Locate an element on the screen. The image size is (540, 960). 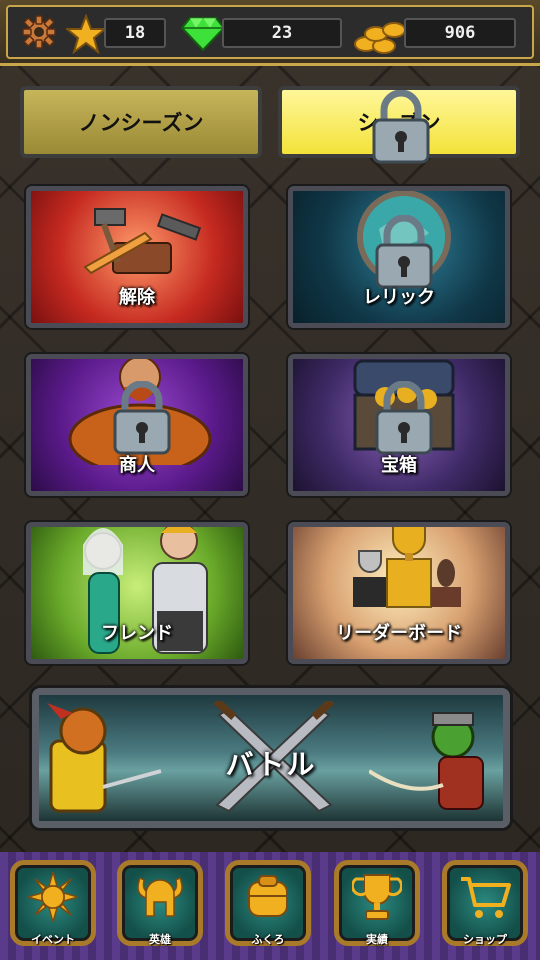
nav-shop-button: ショップ is located at coordinates (485, 903).